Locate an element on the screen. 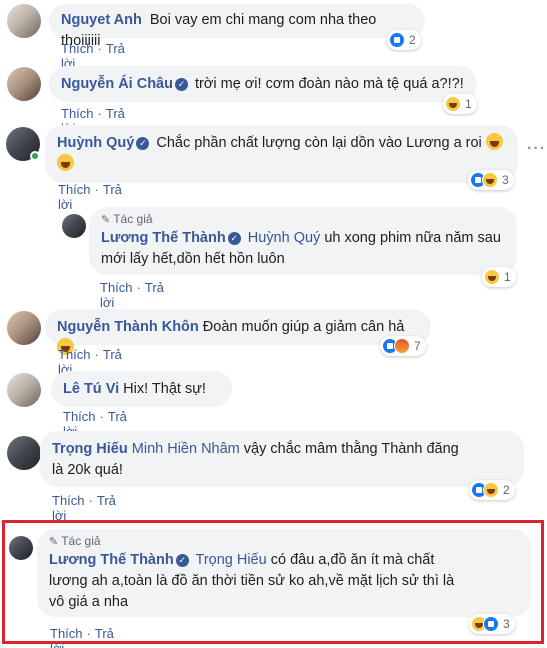 The image size is (547, 648). more-options-icon: ··· is located at coordinates (536, 149).